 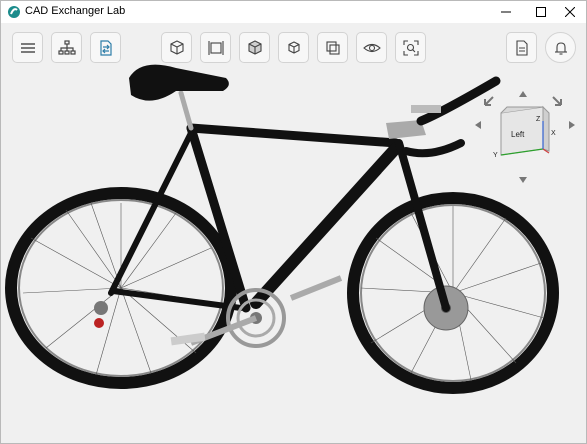 I want to click on app-logo-icon, so click(x=14, y=12).